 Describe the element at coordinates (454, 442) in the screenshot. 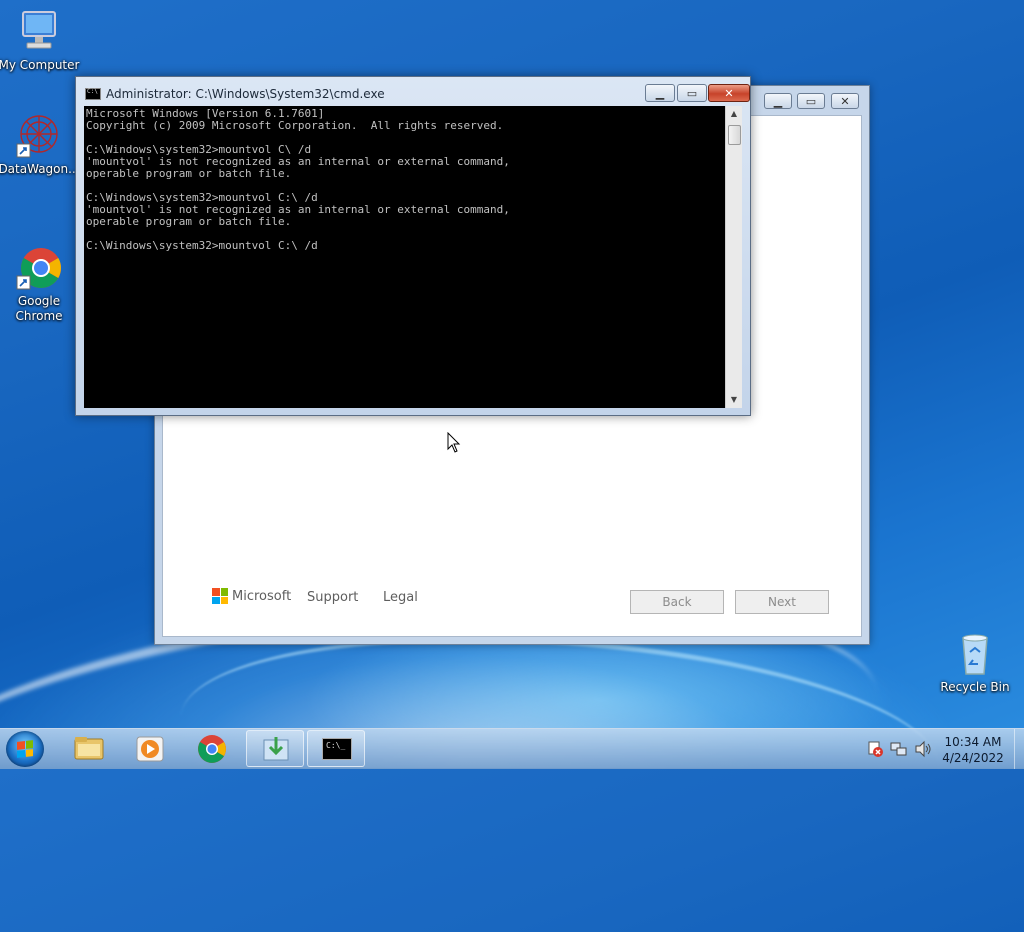

I see `mouse-cursor-icon` at that location.